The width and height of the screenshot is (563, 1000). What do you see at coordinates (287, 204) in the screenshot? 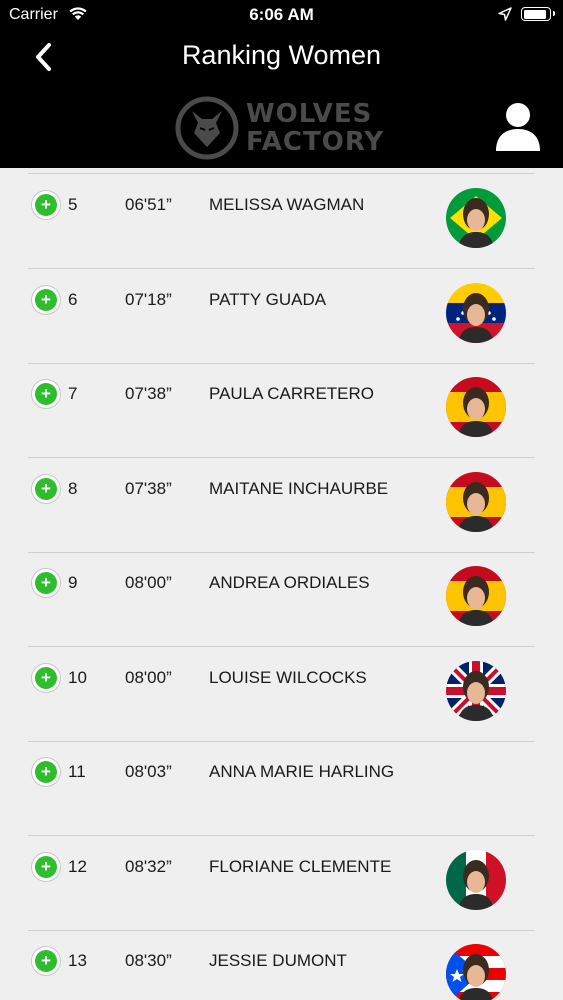
I see `athlete-name: MELISSA WAGMAN` at bounding box center [287, 204].